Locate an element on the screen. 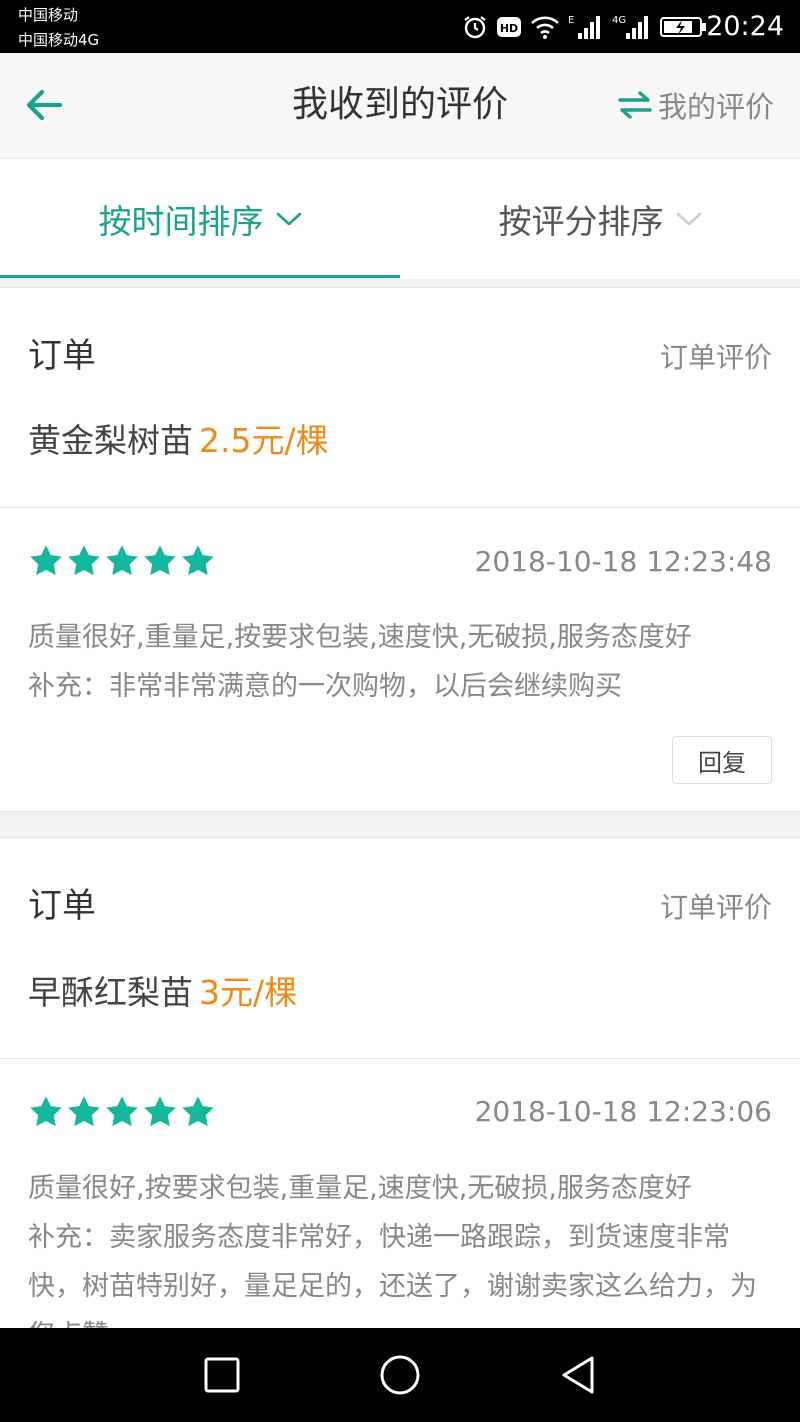  status-icons: HD E 4G is located at coordinates (585, 27).